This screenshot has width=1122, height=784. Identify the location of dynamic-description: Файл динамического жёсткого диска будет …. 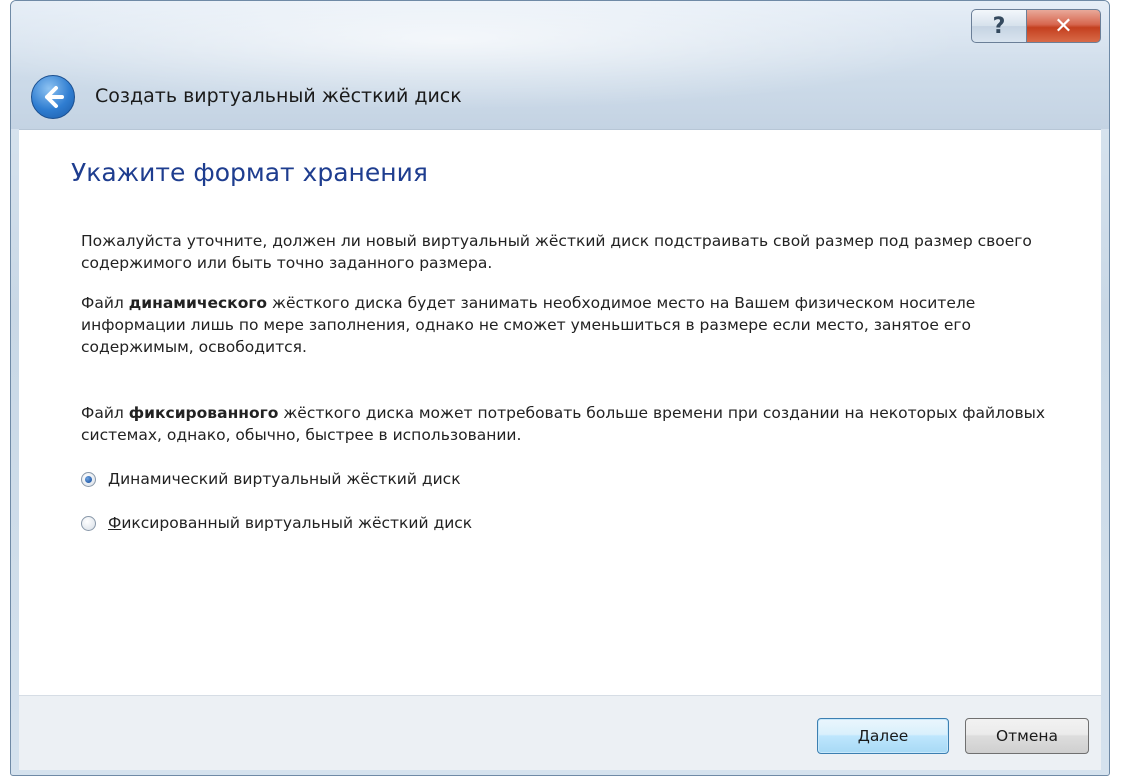
(581, 325).